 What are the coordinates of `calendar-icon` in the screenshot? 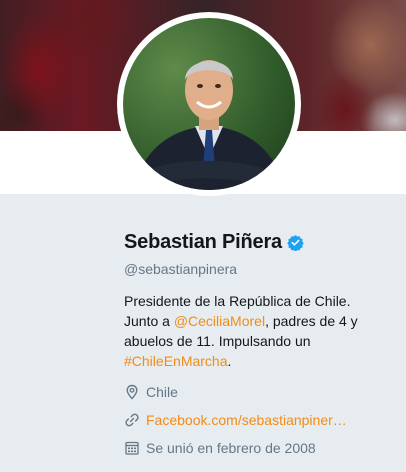 It's located at (132, 448).